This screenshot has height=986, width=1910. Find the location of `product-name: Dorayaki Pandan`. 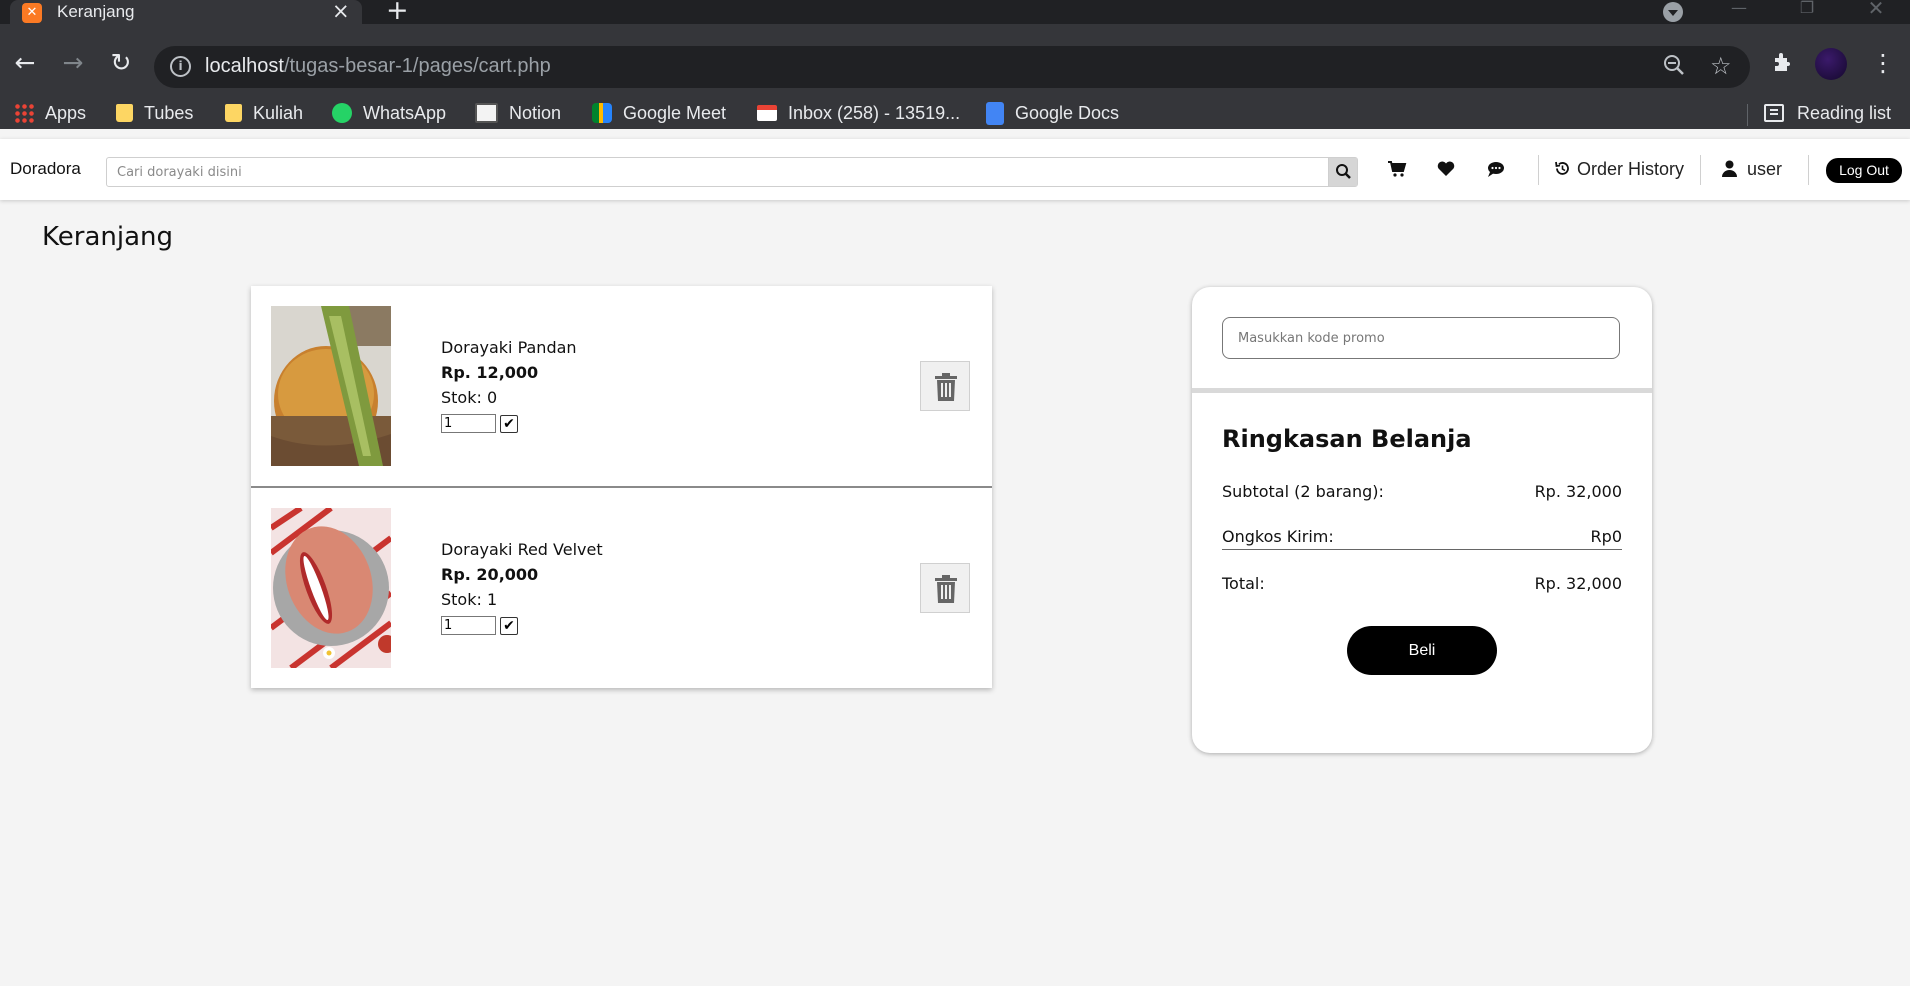

product-name: Dorayaki Pandan is located at coordinates (509, 347).